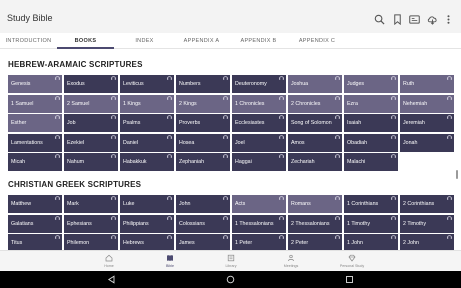  I want to click on book-1-chronicles: 1 Chronicles, so click(259, 103).